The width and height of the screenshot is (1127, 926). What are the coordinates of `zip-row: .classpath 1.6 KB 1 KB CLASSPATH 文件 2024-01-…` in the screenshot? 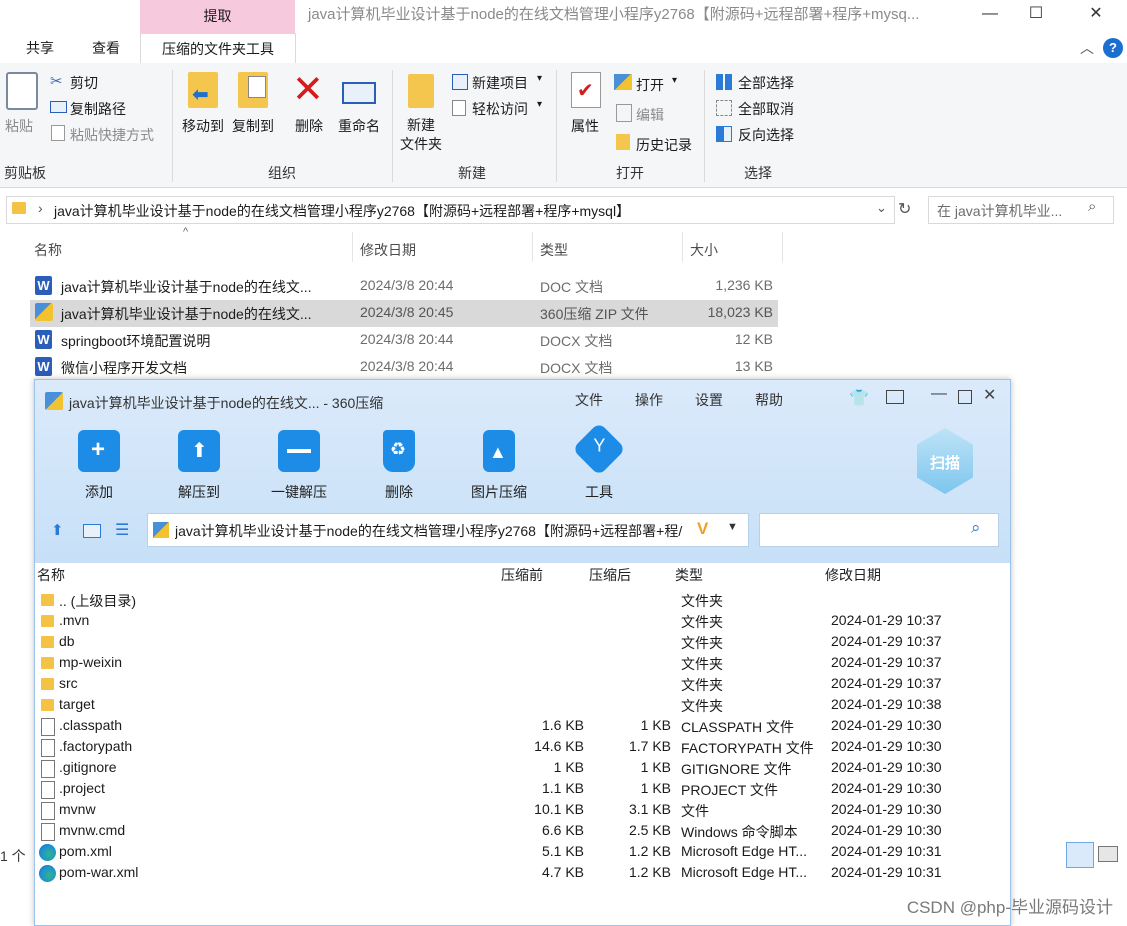 It's located at (522, 726).